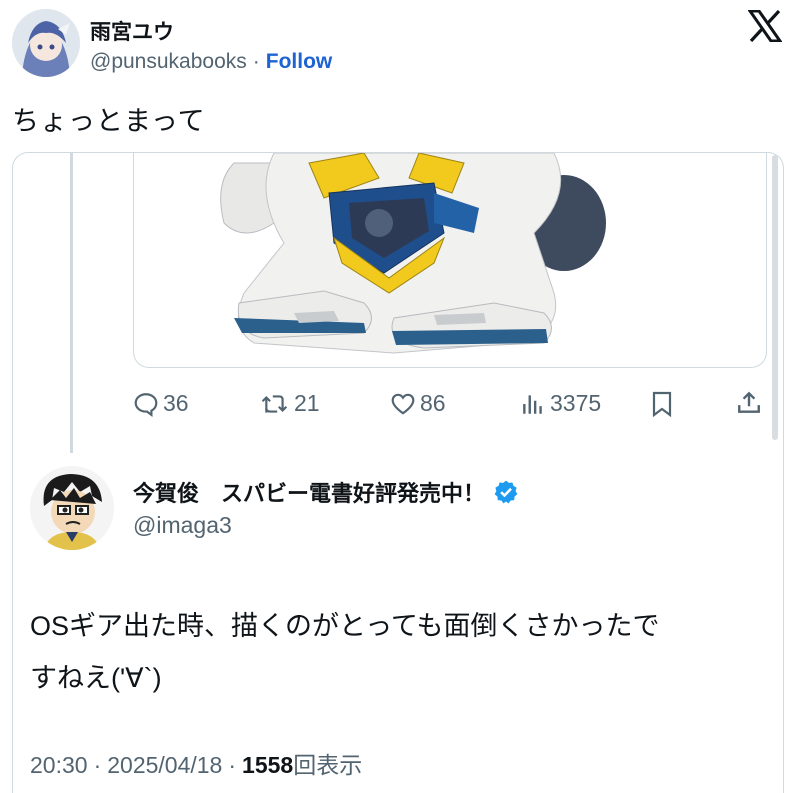  Describe the element at coordinates (662, 406) in the screenshot. I see `bookmark-icon` at that location.